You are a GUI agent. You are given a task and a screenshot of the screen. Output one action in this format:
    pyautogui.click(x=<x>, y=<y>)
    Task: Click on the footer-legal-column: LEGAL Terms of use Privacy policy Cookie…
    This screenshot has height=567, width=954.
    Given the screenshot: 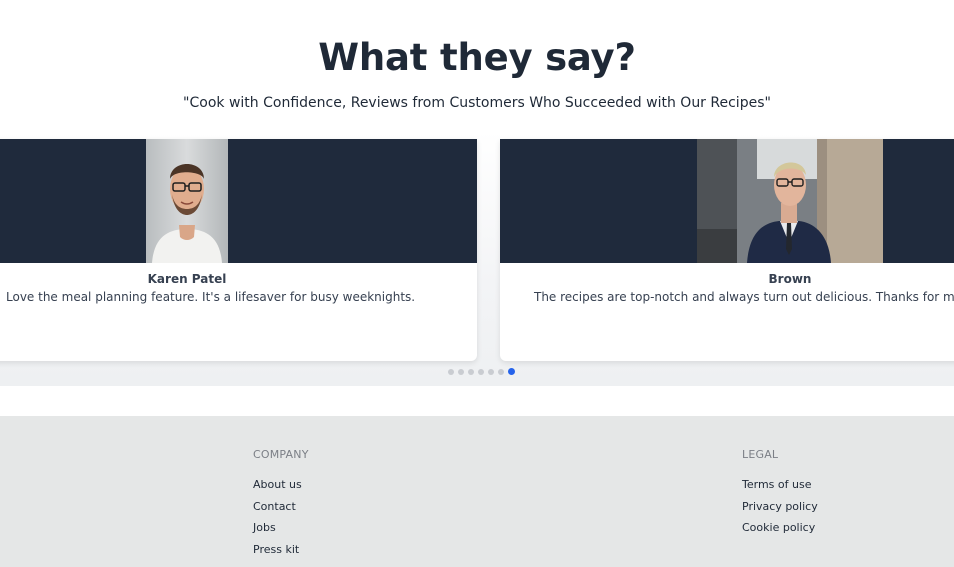 What is the action you would take?
    pyautogui.click(x=780, y=495)
    